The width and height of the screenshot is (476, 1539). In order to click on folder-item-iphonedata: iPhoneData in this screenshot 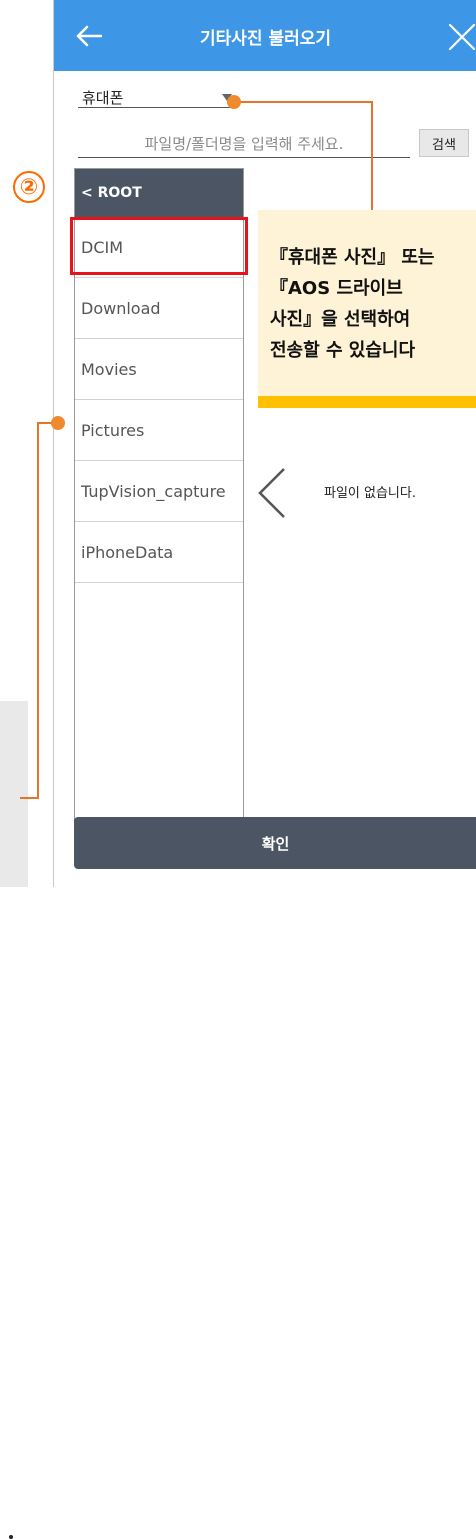, I will do `click(159, 552)`.